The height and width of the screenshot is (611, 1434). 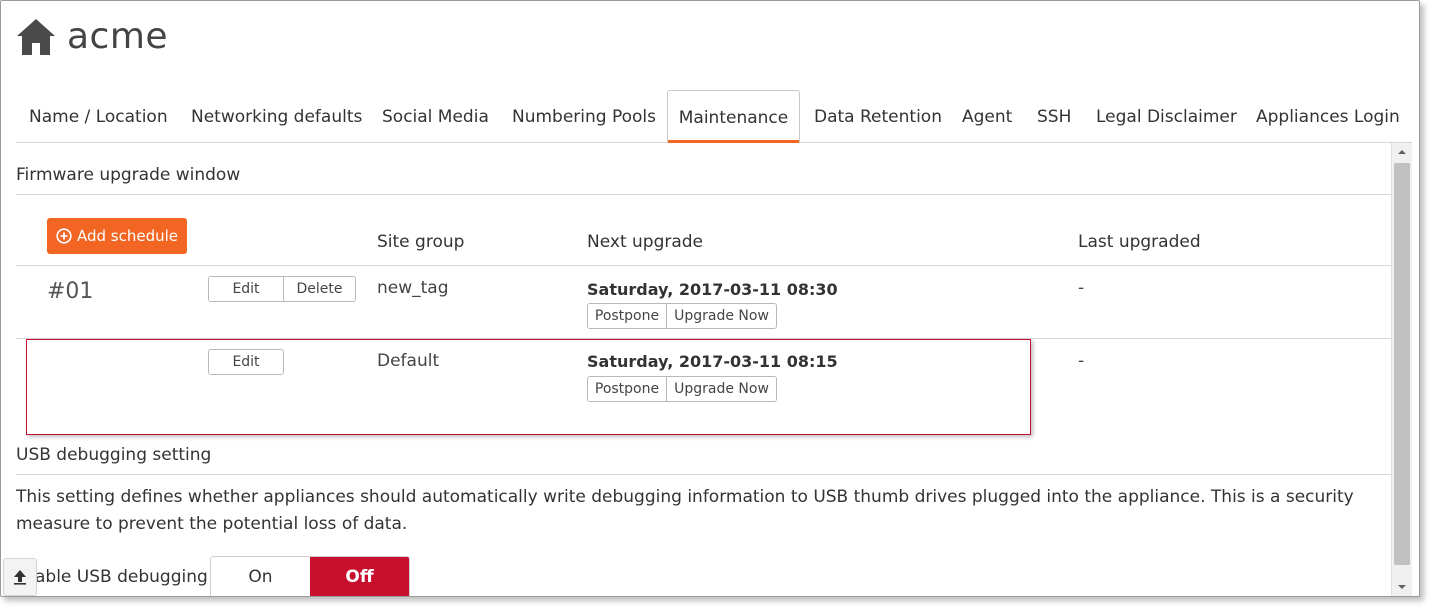 I want to click on usb-toggle-label: able USB debugging, so click(x=121, y=577).